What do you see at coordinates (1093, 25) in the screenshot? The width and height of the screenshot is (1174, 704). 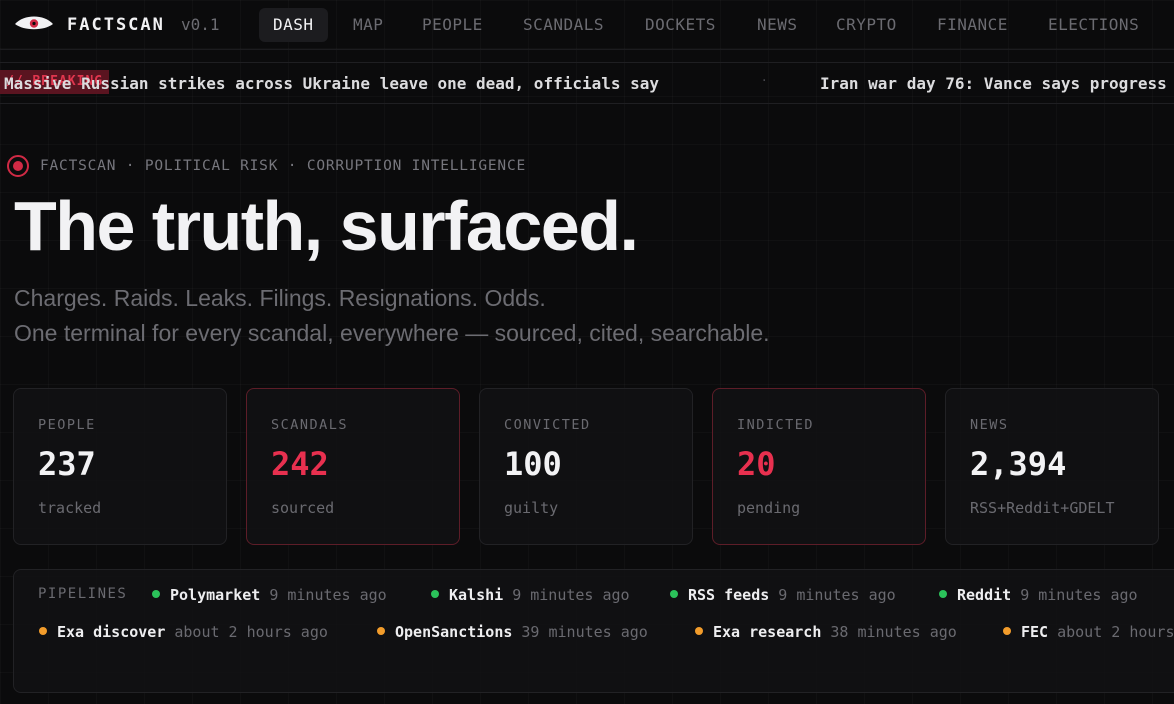 I see `tab-elections: ELECTIONS` at bounding box center [1093, 25].